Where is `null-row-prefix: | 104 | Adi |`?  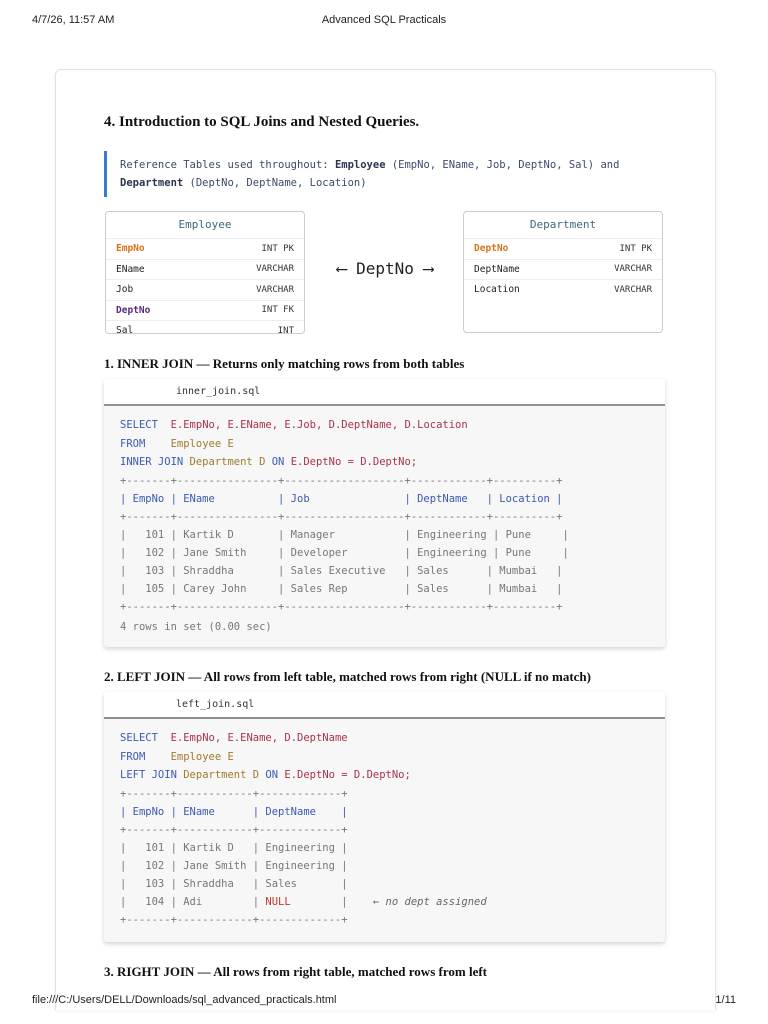
null-row-prefix: | 104 | Adi | is located at coordinates (193, 901).